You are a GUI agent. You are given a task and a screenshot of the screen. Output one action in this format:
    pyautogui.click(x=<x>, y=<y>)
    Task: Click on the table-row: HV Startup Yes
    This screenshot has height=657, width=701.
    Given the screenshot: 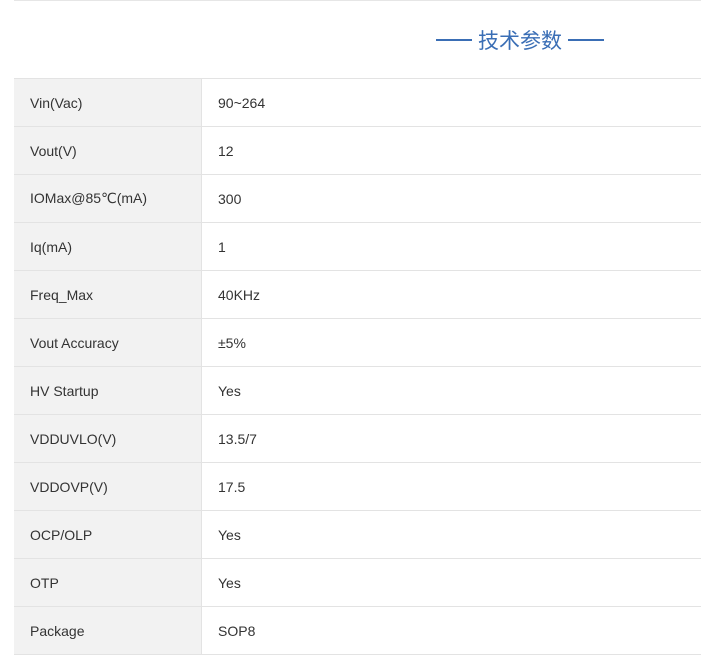 What is the action you would take?
    pyautogui.click(x=357, y=390)
    